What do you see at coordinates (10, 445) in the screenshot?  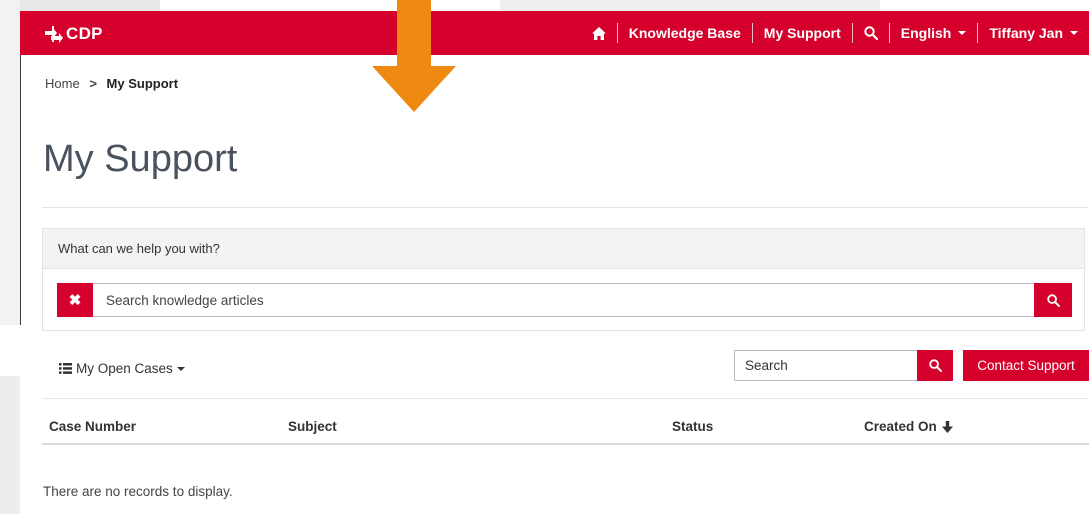 I see `background-window-left-lower` at bounding box center [10, 445].